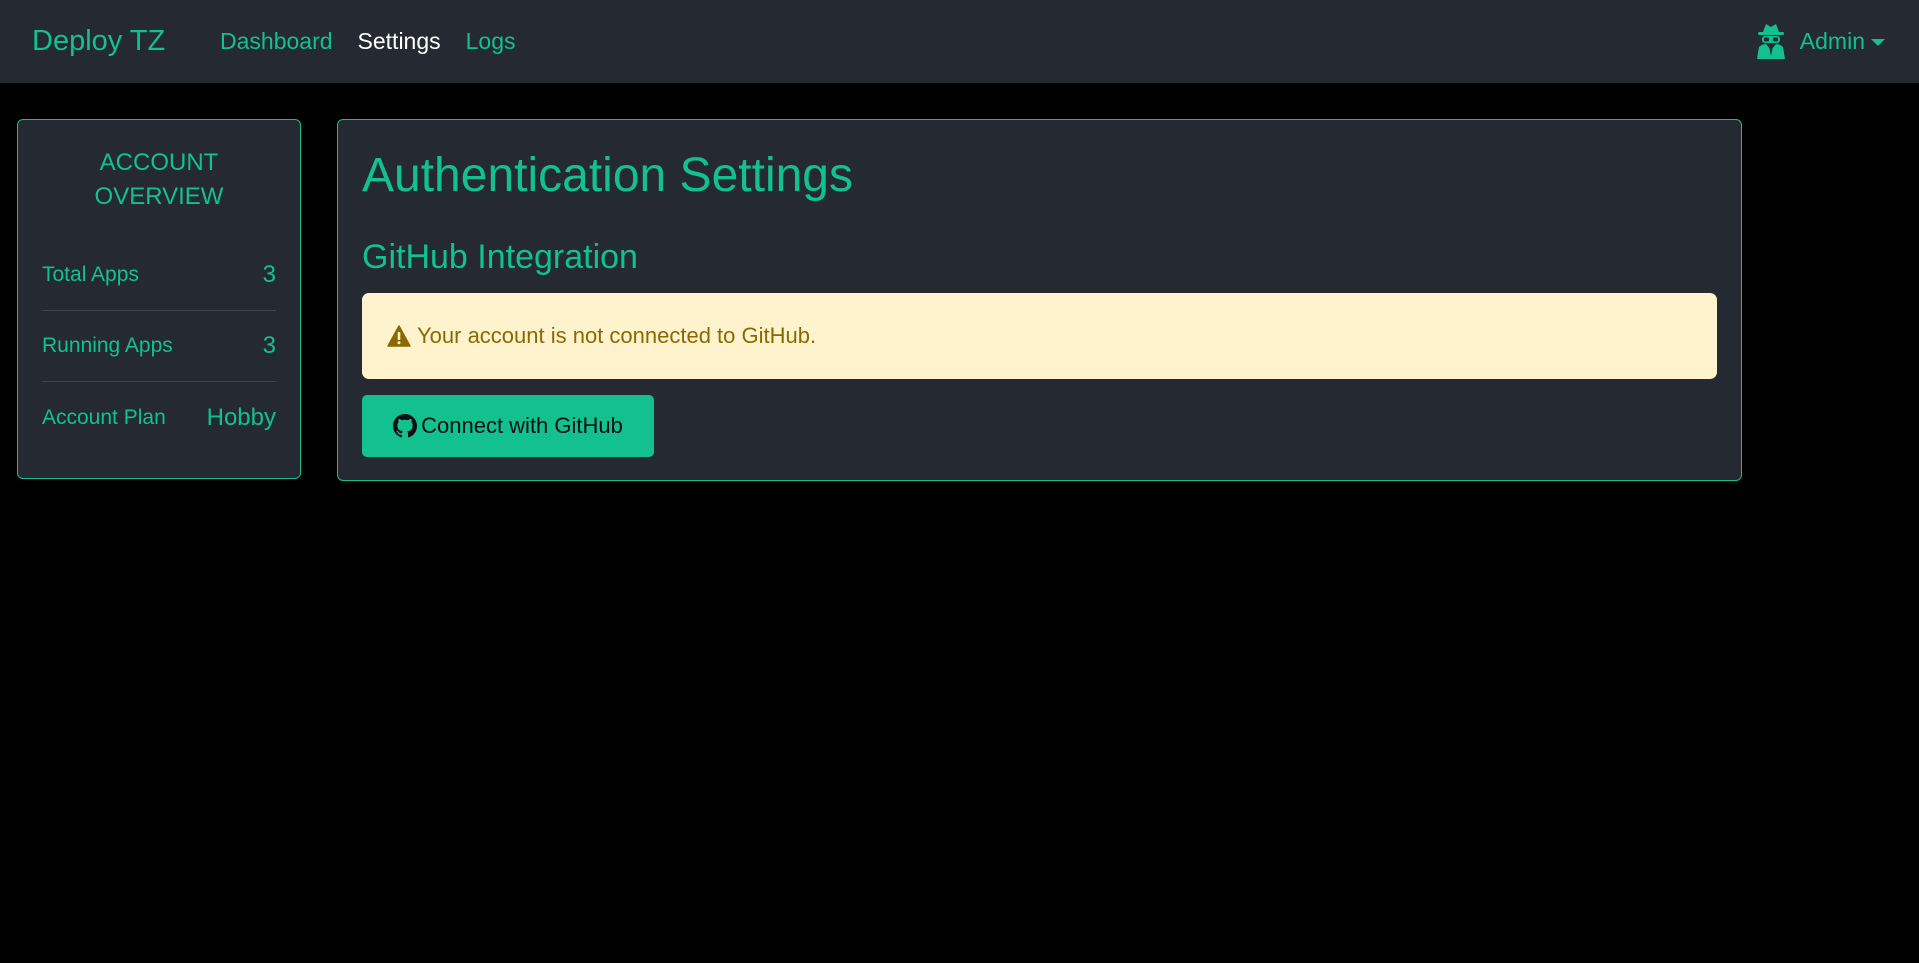 The image size is (1919, 963). I want to click on page-title: Authentication Settings, so click(607, 175).